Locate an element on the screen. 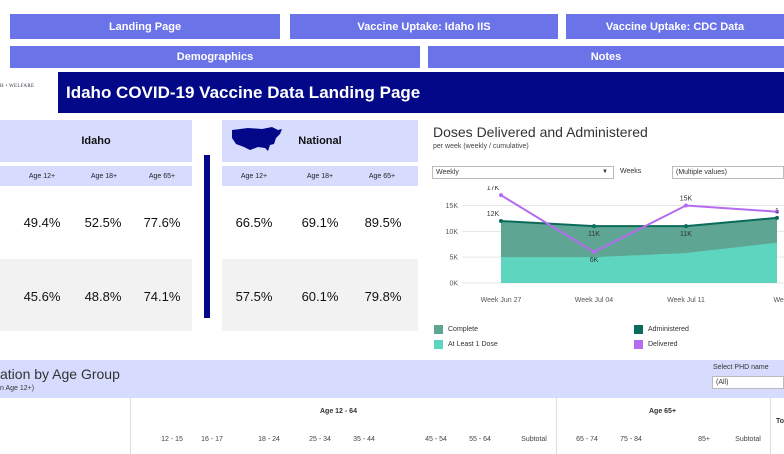 The image size is (784, 454). phd-select-label: Select PHD name is located at coordinates (741, 367).